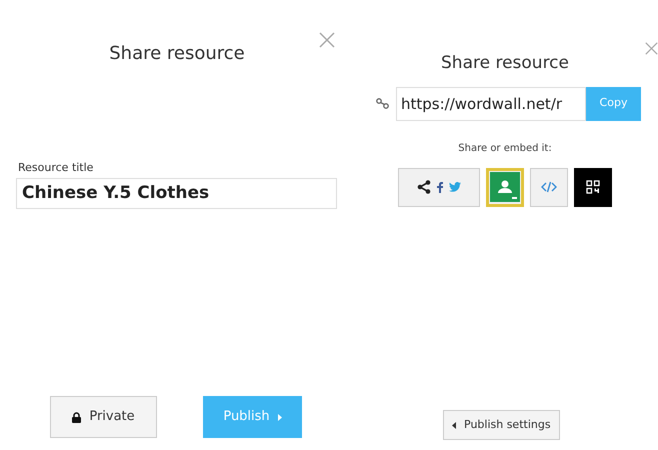 This screenshot has height=450, width=658. What do you see at coordinates (56, 168) in the screenshot?
I see `field-label: Resource title` at bounding box center [56, 168].